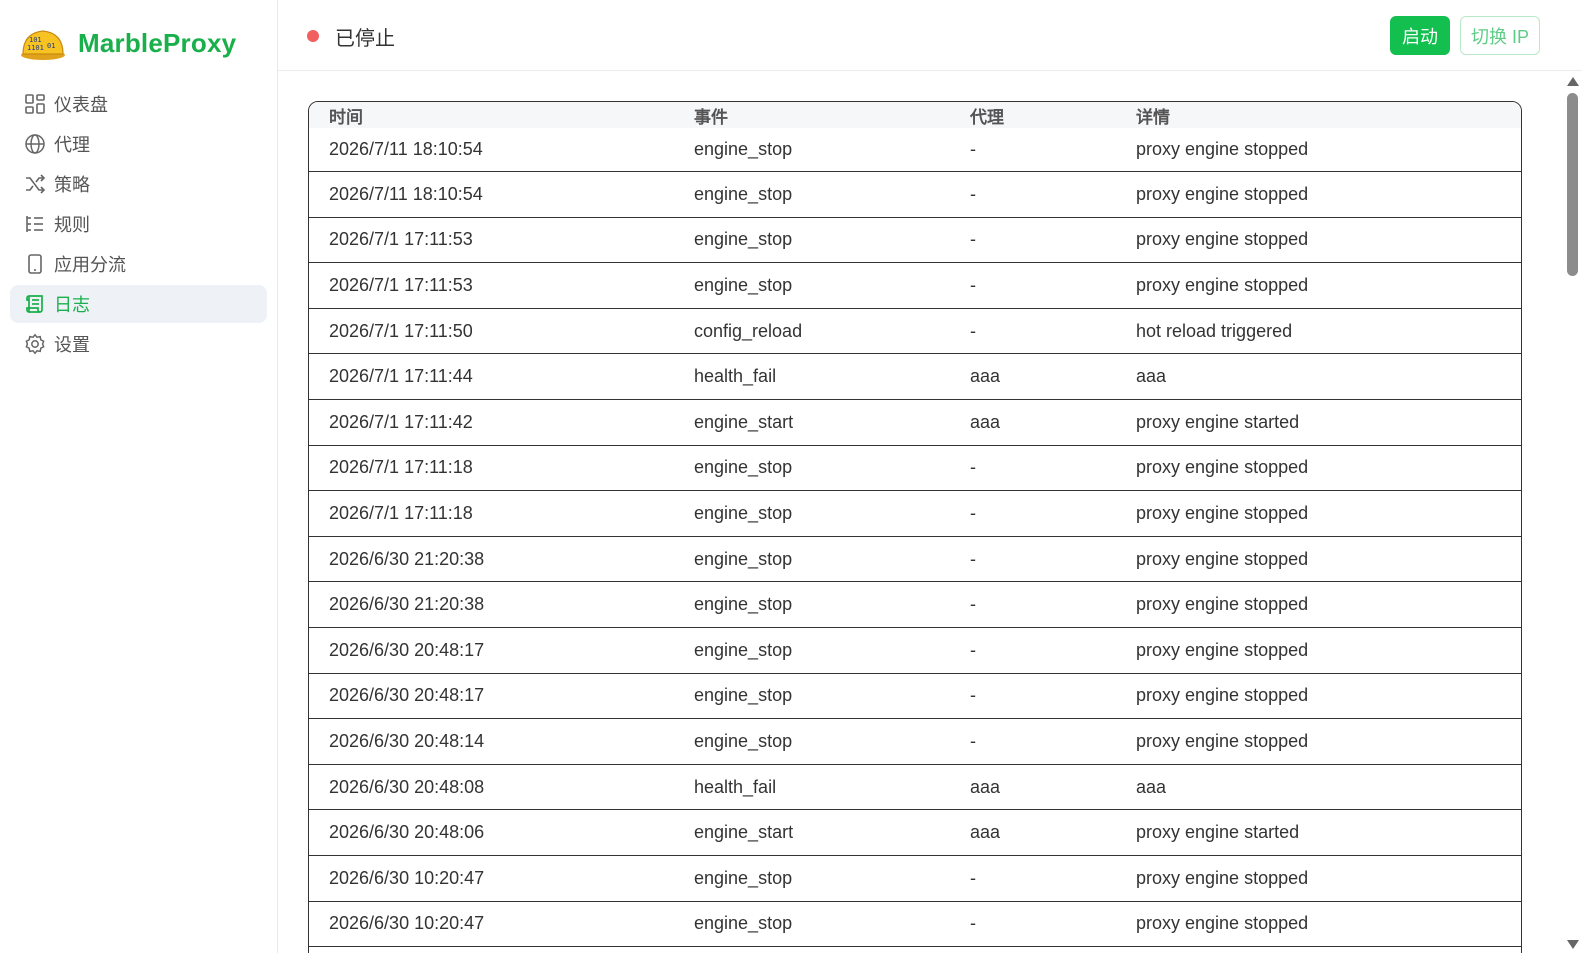 Image resolution: width=1582 pixels, height=953 pixels. I want to click on shuffle-icon, so click(35, 184).